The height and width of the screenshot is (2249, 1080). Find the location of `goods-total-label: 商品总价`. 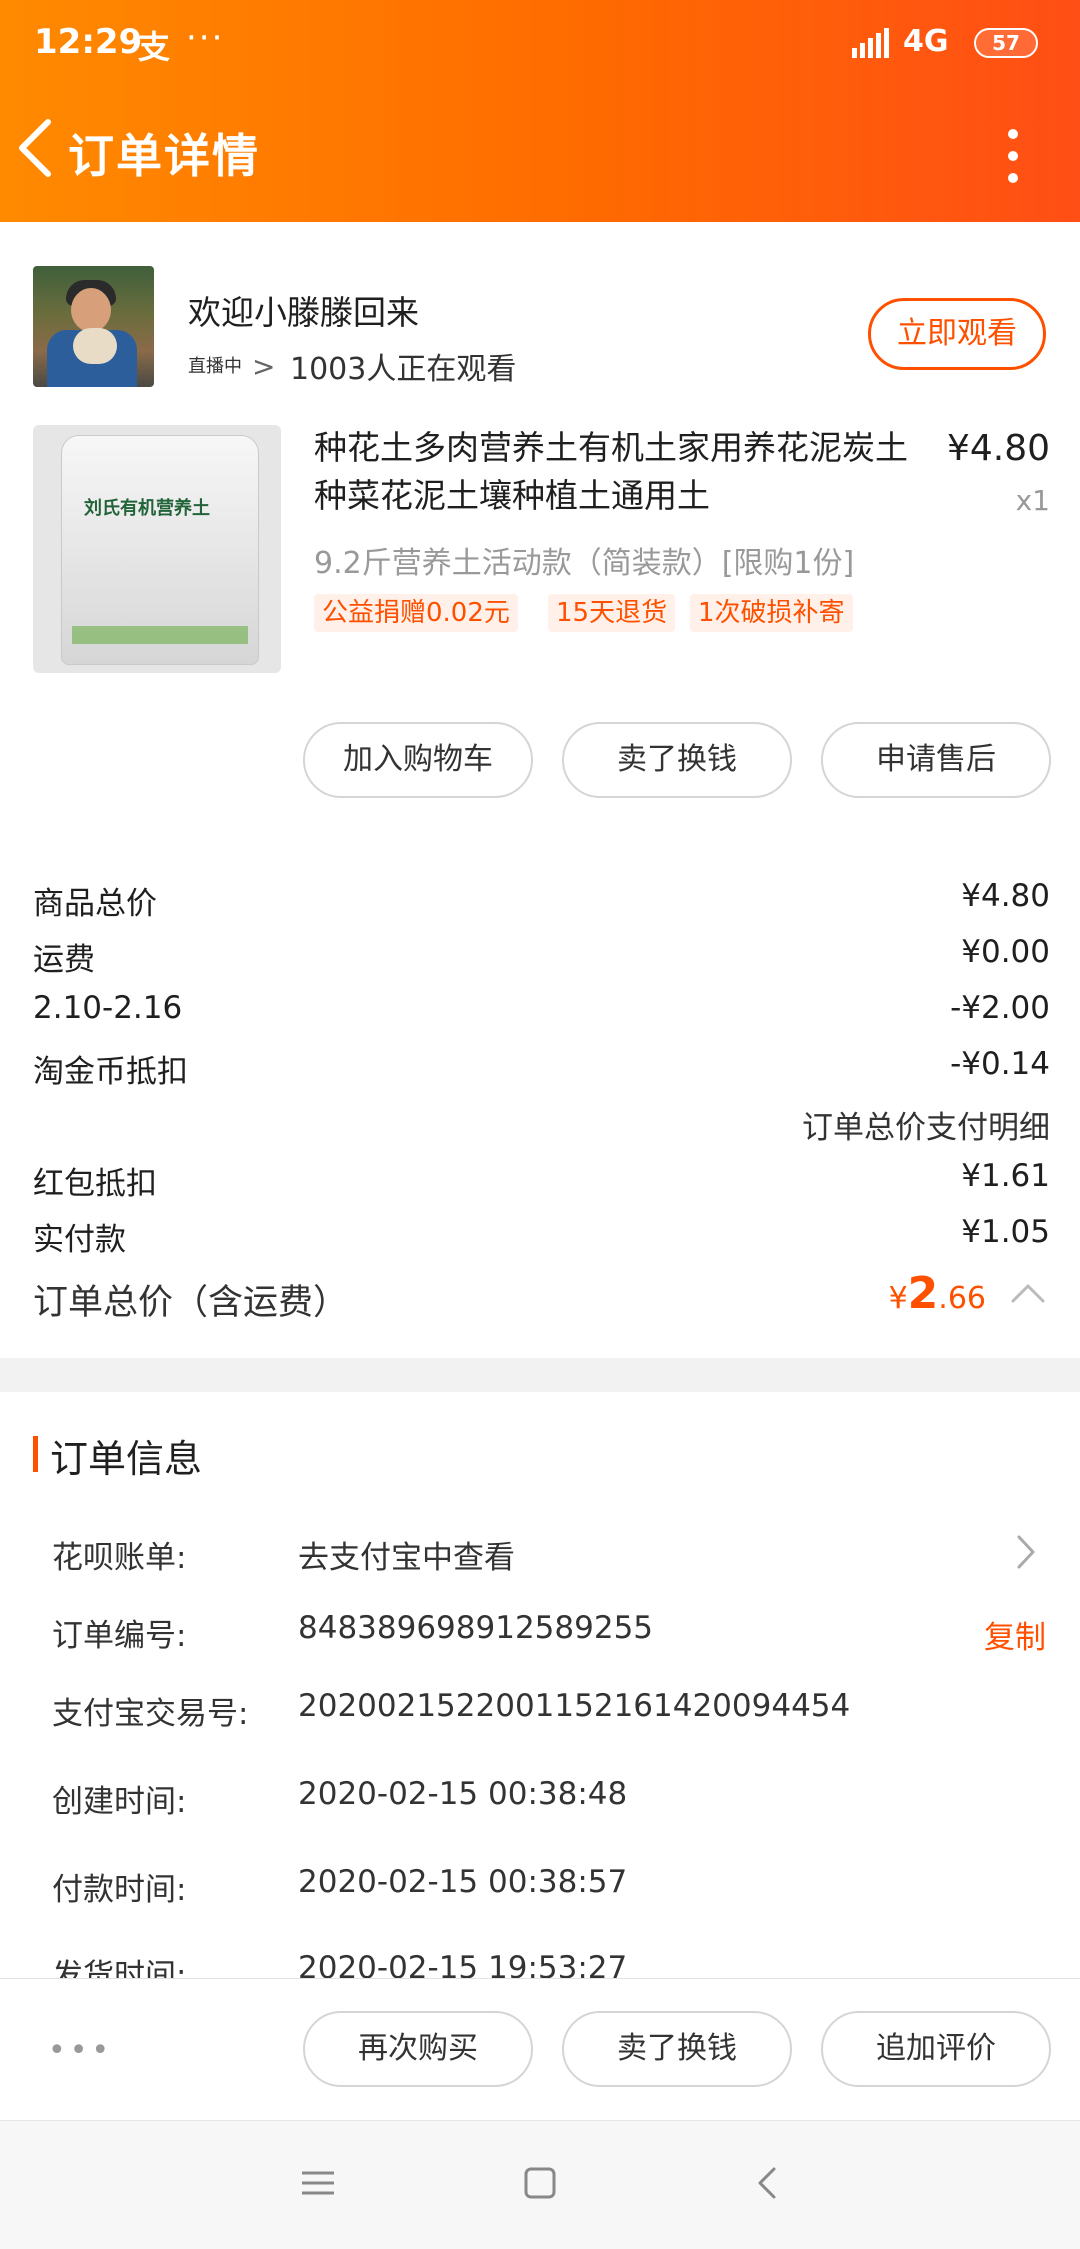

goods-total-label: 商品总价 is located at coordinates (95, 904).